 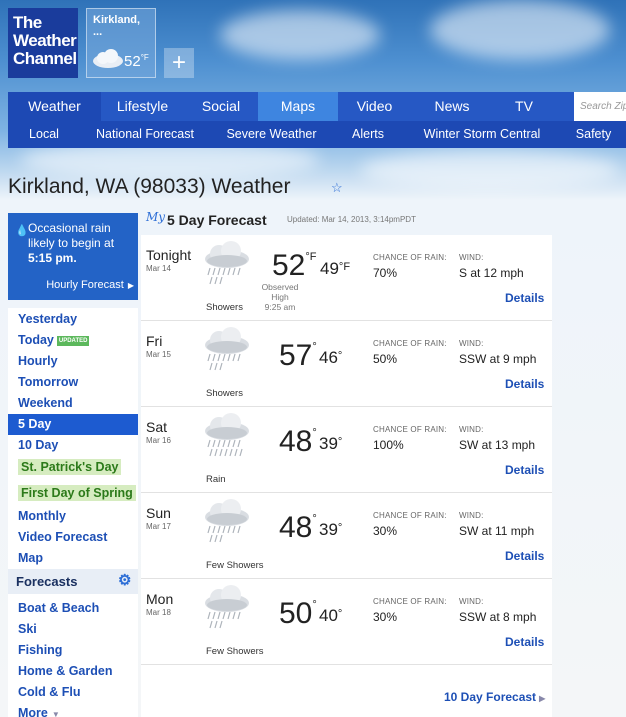 What do you see at coordinates (73, 650) in the screenshot?
I see `forecast-link-fishing: Fishing` at bounding box center [73, 650].